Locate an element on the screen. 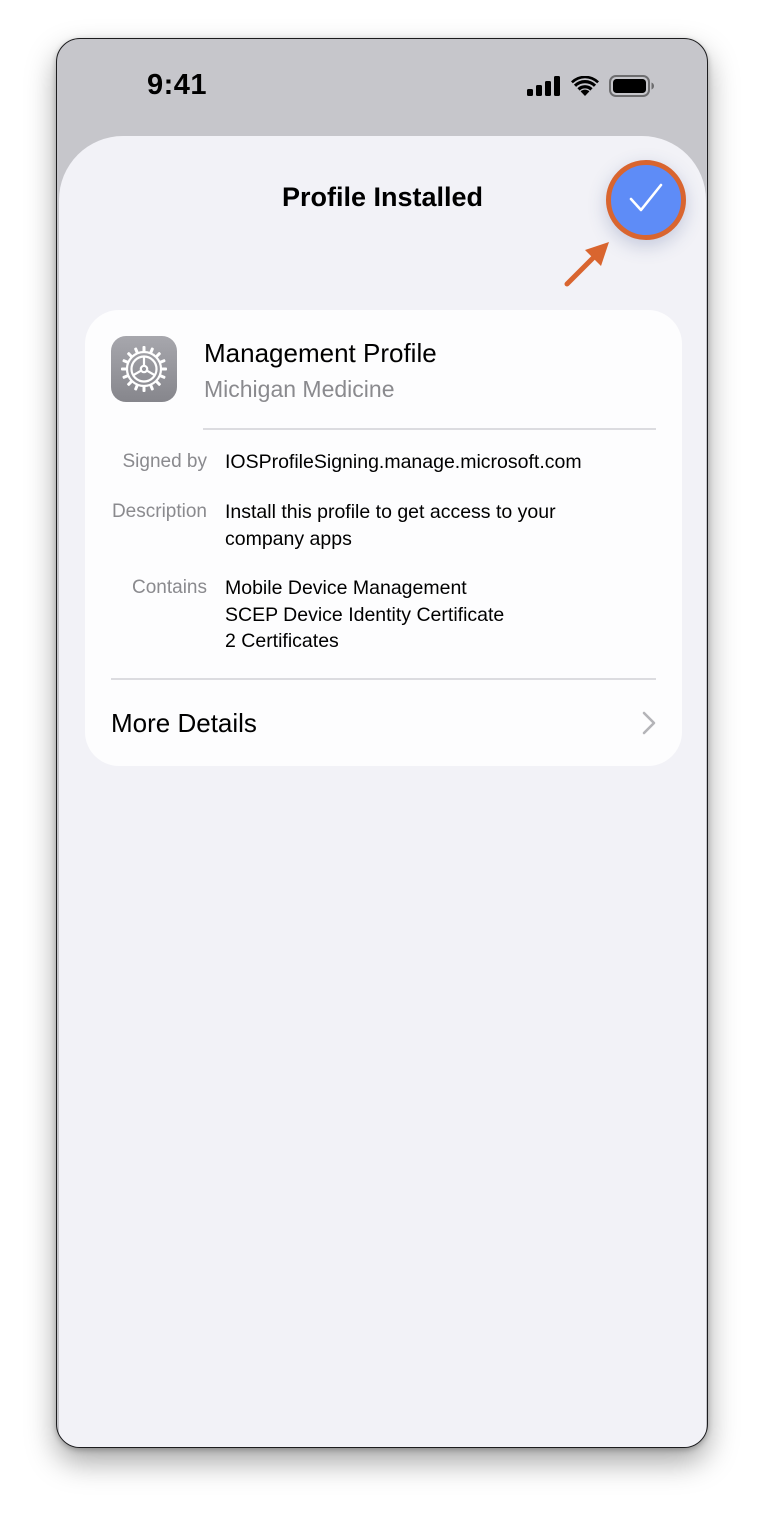  done-button is located at coordinates (646, 200).